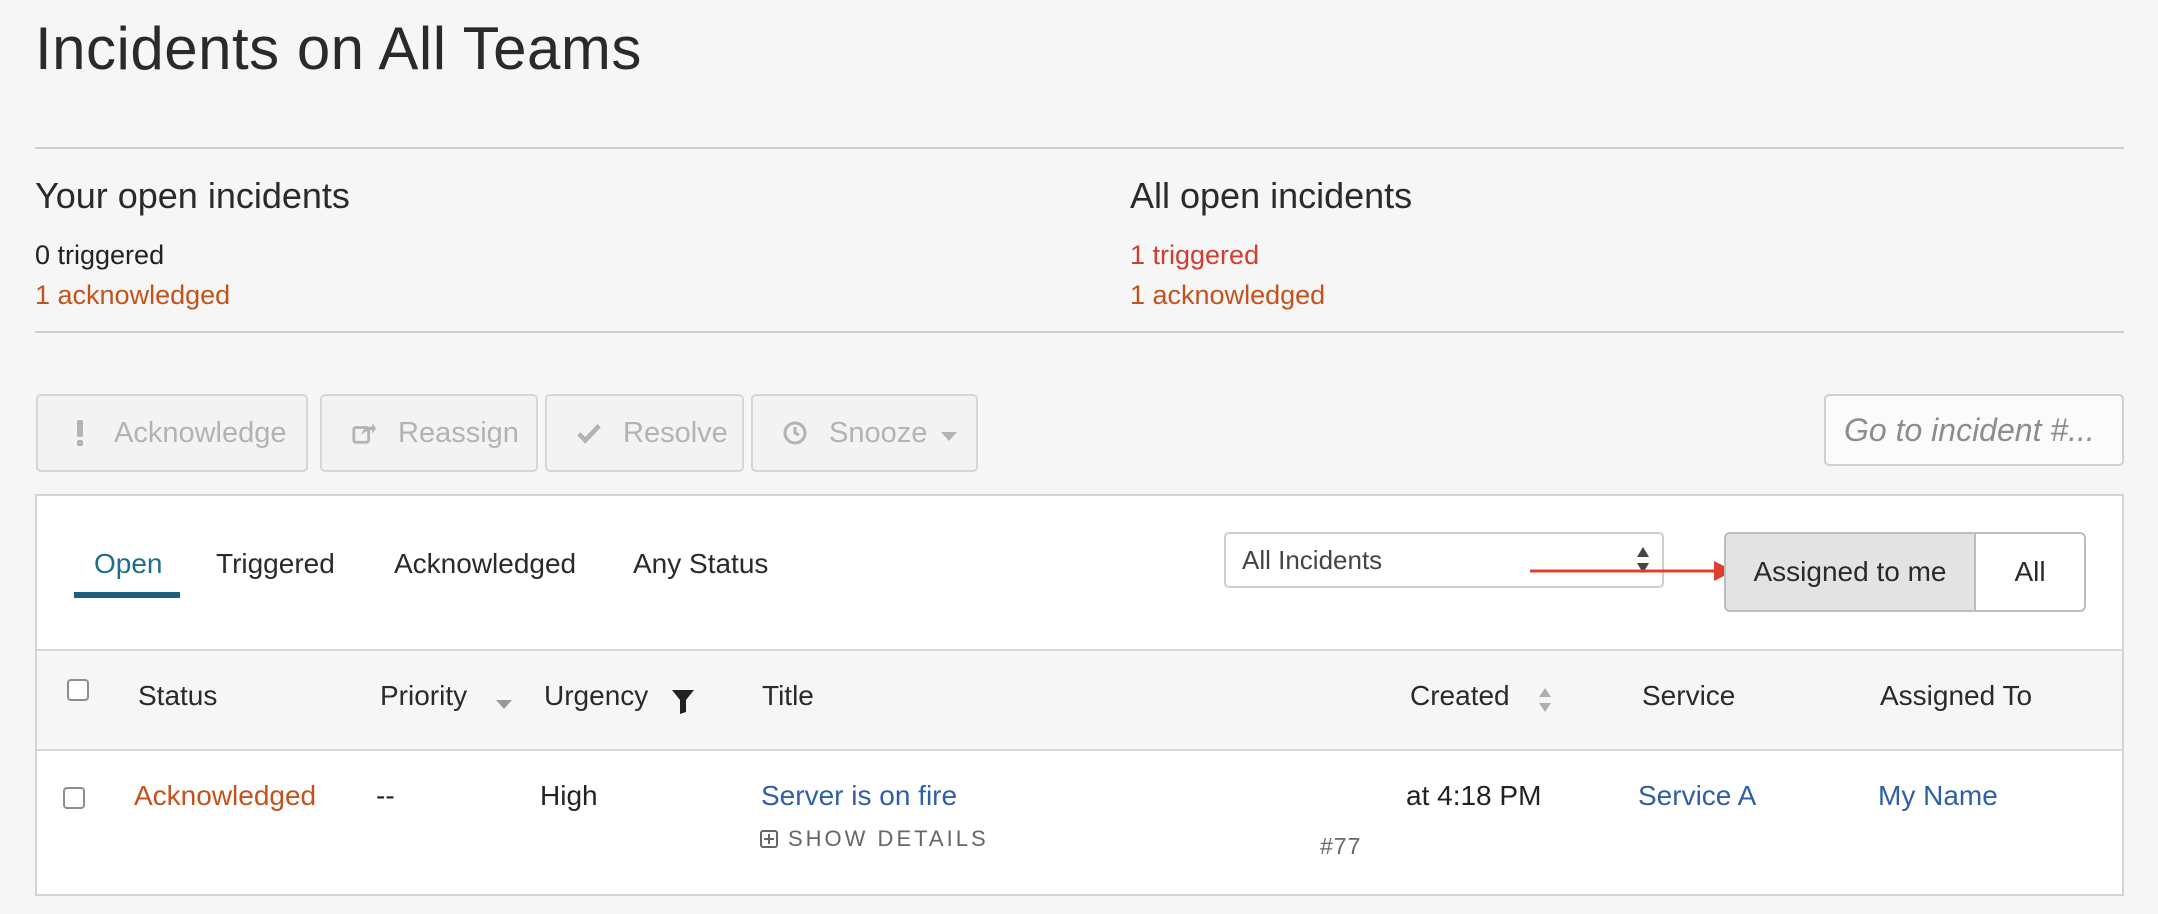 The height and width of the screenshot is (914, 2158). I want to click on row-priority: --, so click(385, 795).